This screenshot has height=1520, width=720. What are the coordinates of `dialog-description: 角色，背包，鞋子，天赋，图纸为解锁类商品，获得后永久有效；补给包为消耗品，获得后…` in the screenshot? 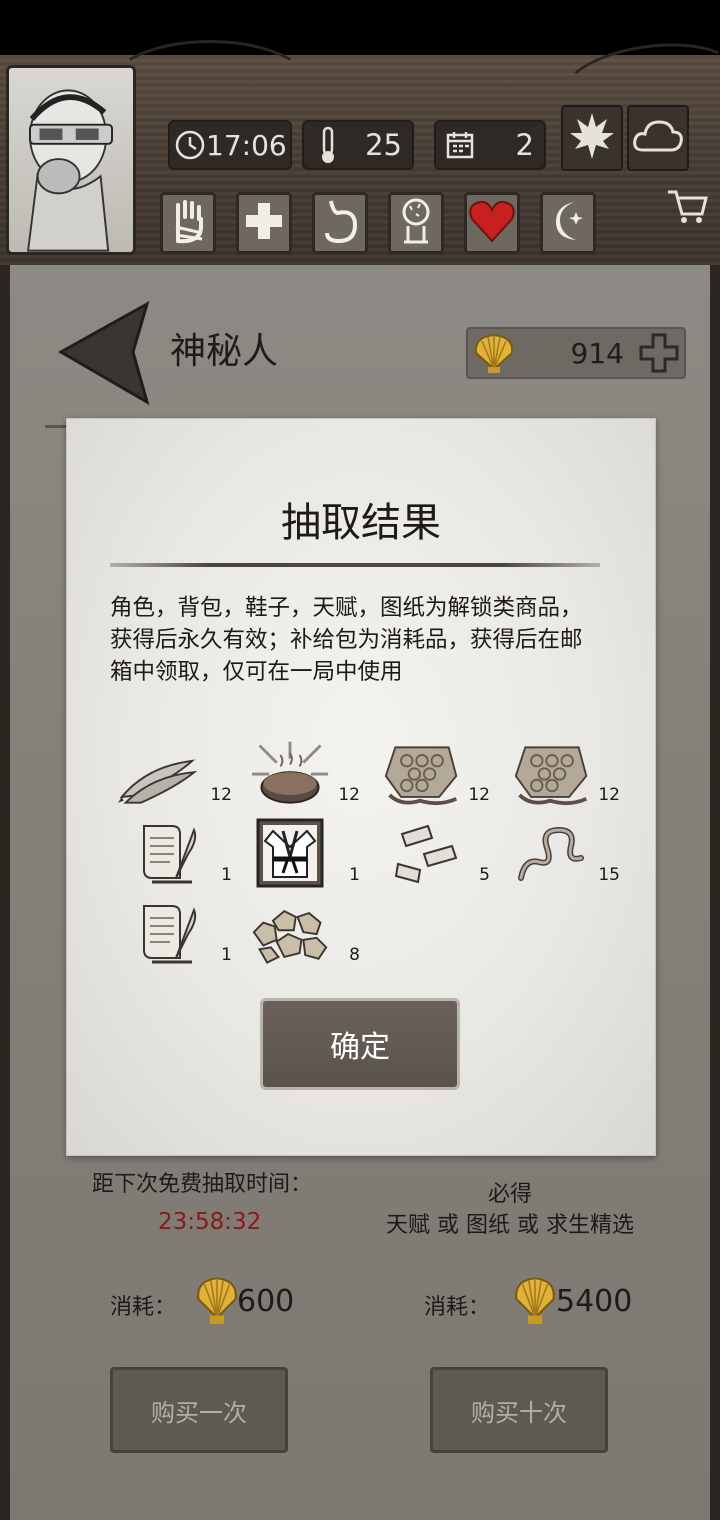 It's located at (346, 640).